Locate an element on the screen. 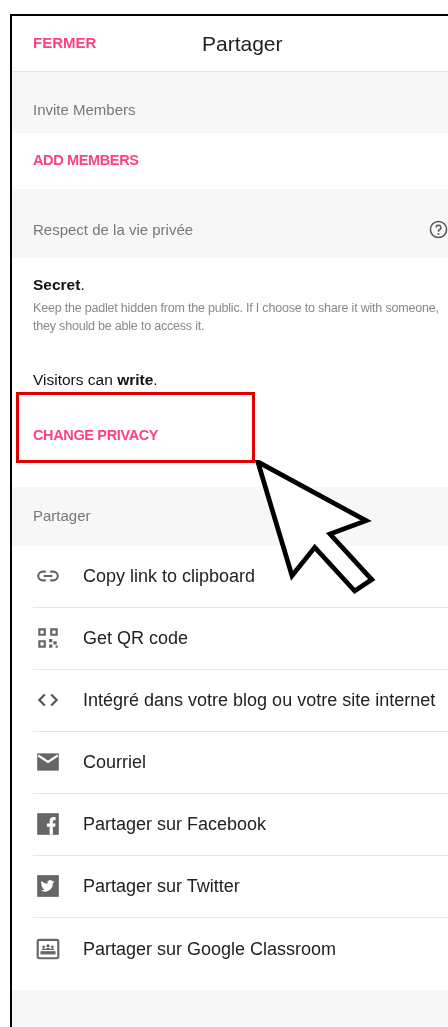 The width and height of the screenshot is (448, 1027). share-option: Partager sur Twitter is located at coordinates (240, 886).